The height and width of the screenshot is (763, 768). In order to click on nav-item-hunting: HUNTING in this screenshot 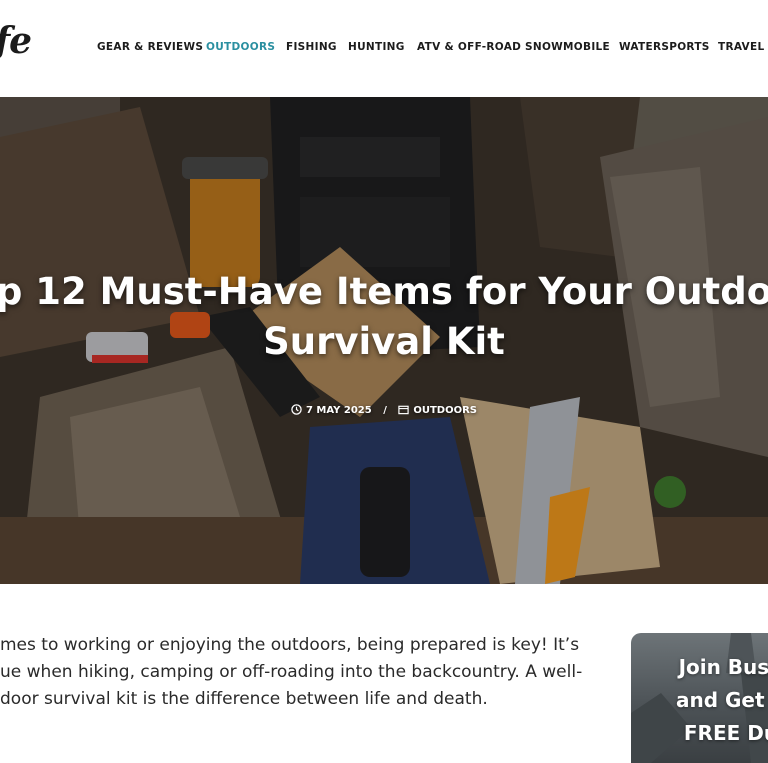, I will do `click(376, 47)`.